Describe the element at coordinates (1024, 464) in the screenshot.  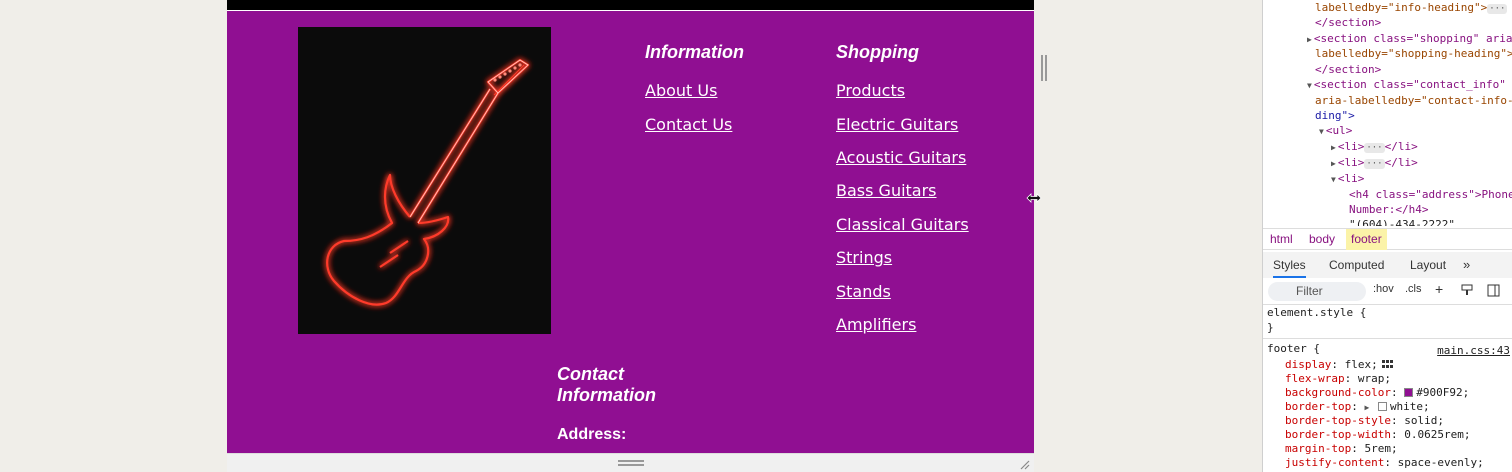
I see `corner-resize-icon` at that location.